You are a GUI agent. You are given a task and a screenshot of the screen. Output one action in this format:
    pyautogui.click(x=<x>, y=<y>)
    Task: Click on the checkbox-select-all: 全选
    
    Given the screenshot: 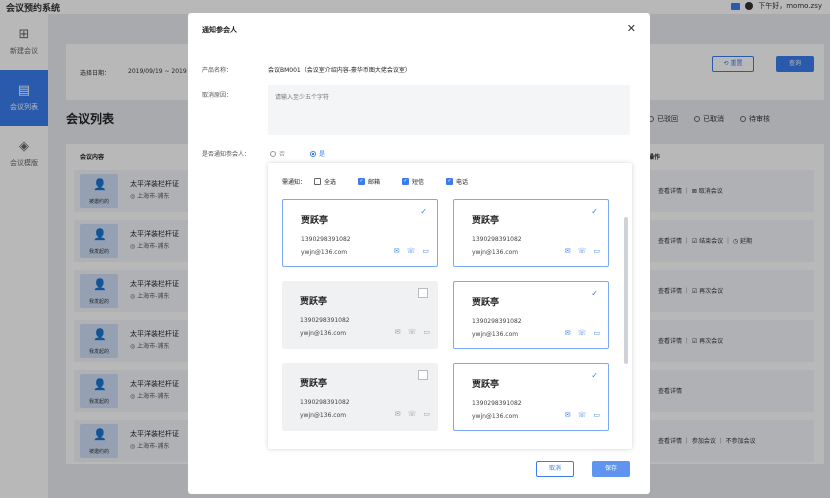 What is the action you would take?
    pyautogui.click(x=325, y=181)
    